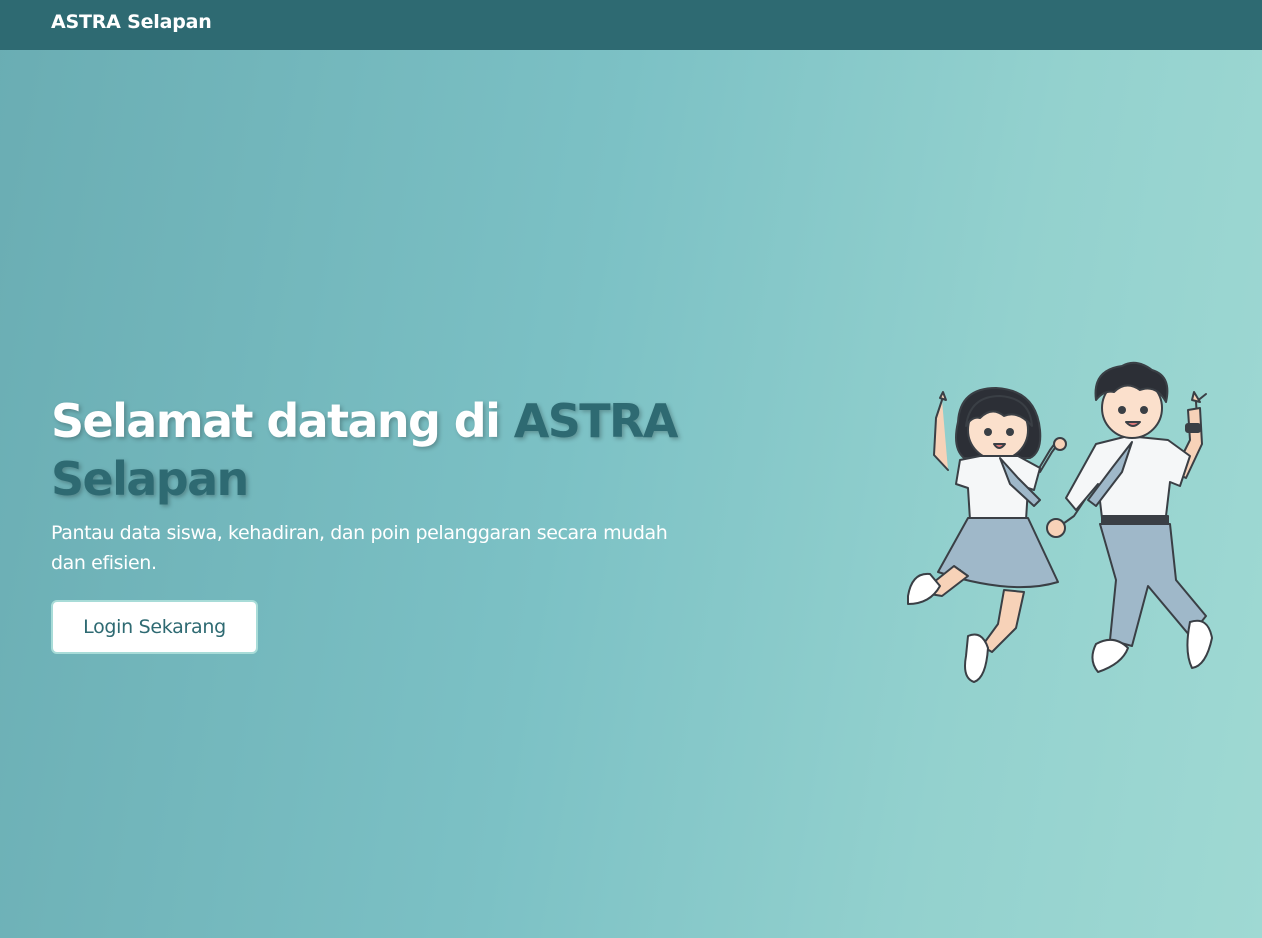 This screenshot has width=1262, height=938. I want to click on login-button: Login Sekarang, so click(154, 627).